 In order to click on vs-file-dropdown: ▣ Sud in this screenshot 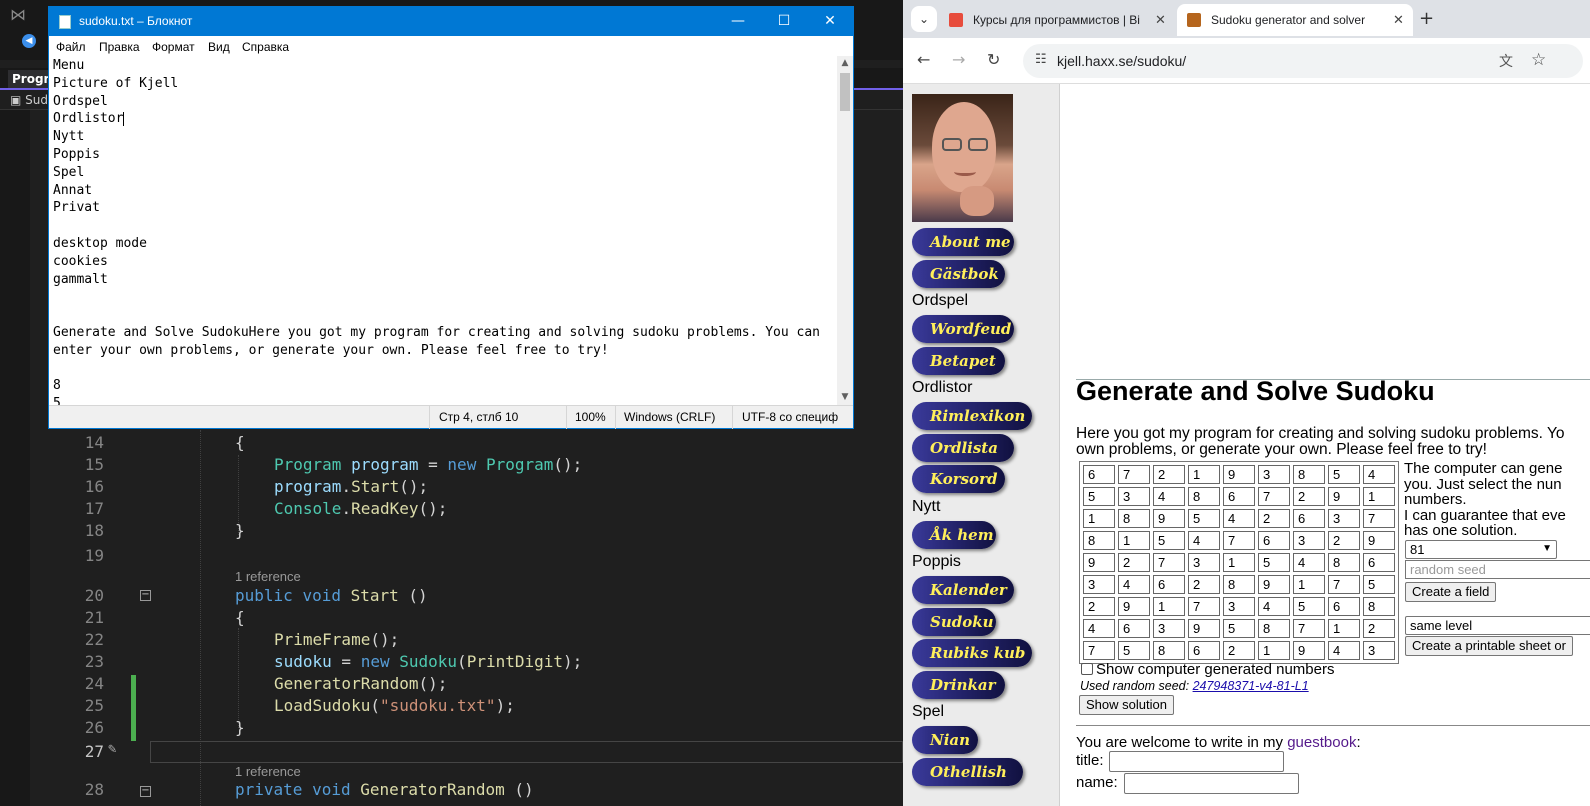, I will do `click(29, 100)`.